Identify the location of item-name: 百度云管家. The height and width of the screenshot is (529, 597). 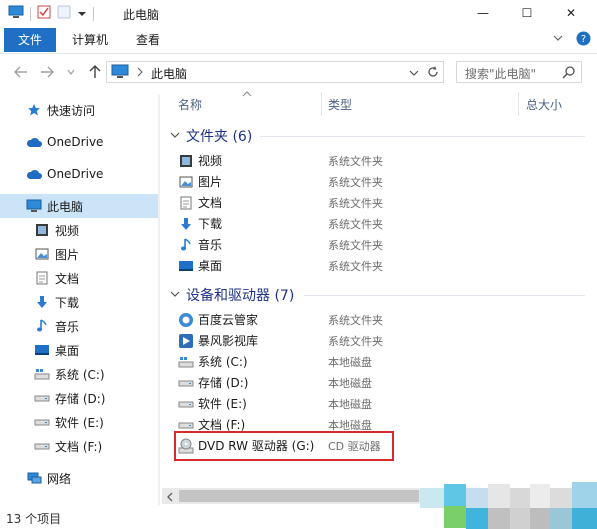
(228, 320).